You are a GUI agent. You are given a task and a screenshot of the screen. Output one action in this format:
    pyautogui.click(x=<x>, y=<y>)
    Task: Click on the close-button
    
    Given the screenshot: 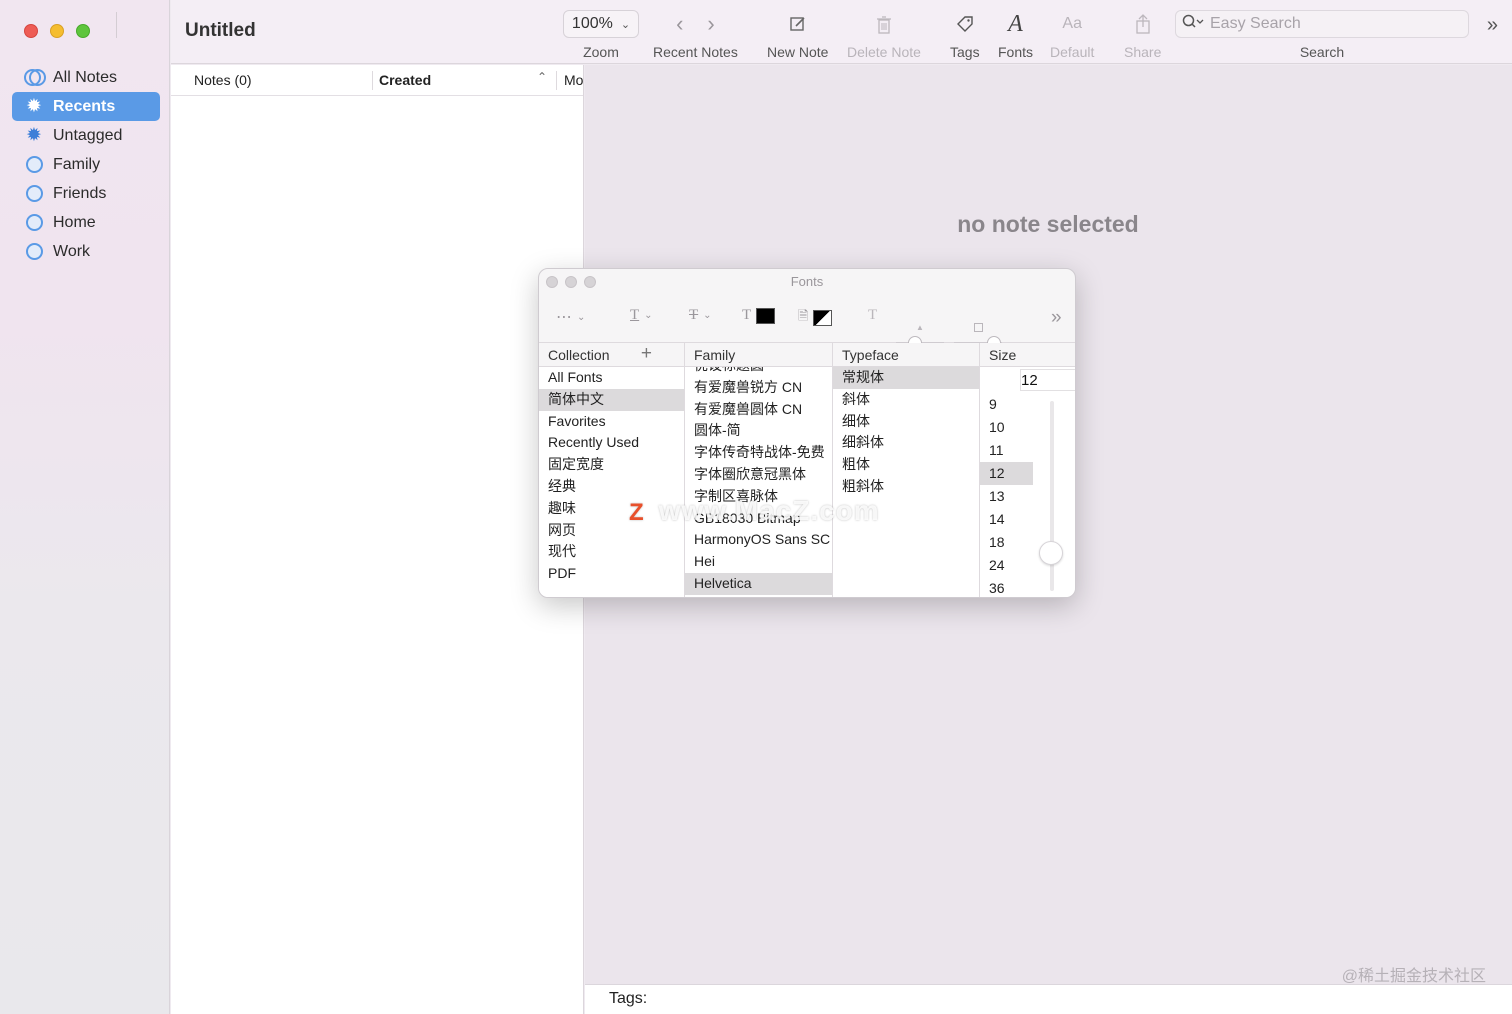 What is the action you would take?
    pyautogui.click(x=31, y=31)
    